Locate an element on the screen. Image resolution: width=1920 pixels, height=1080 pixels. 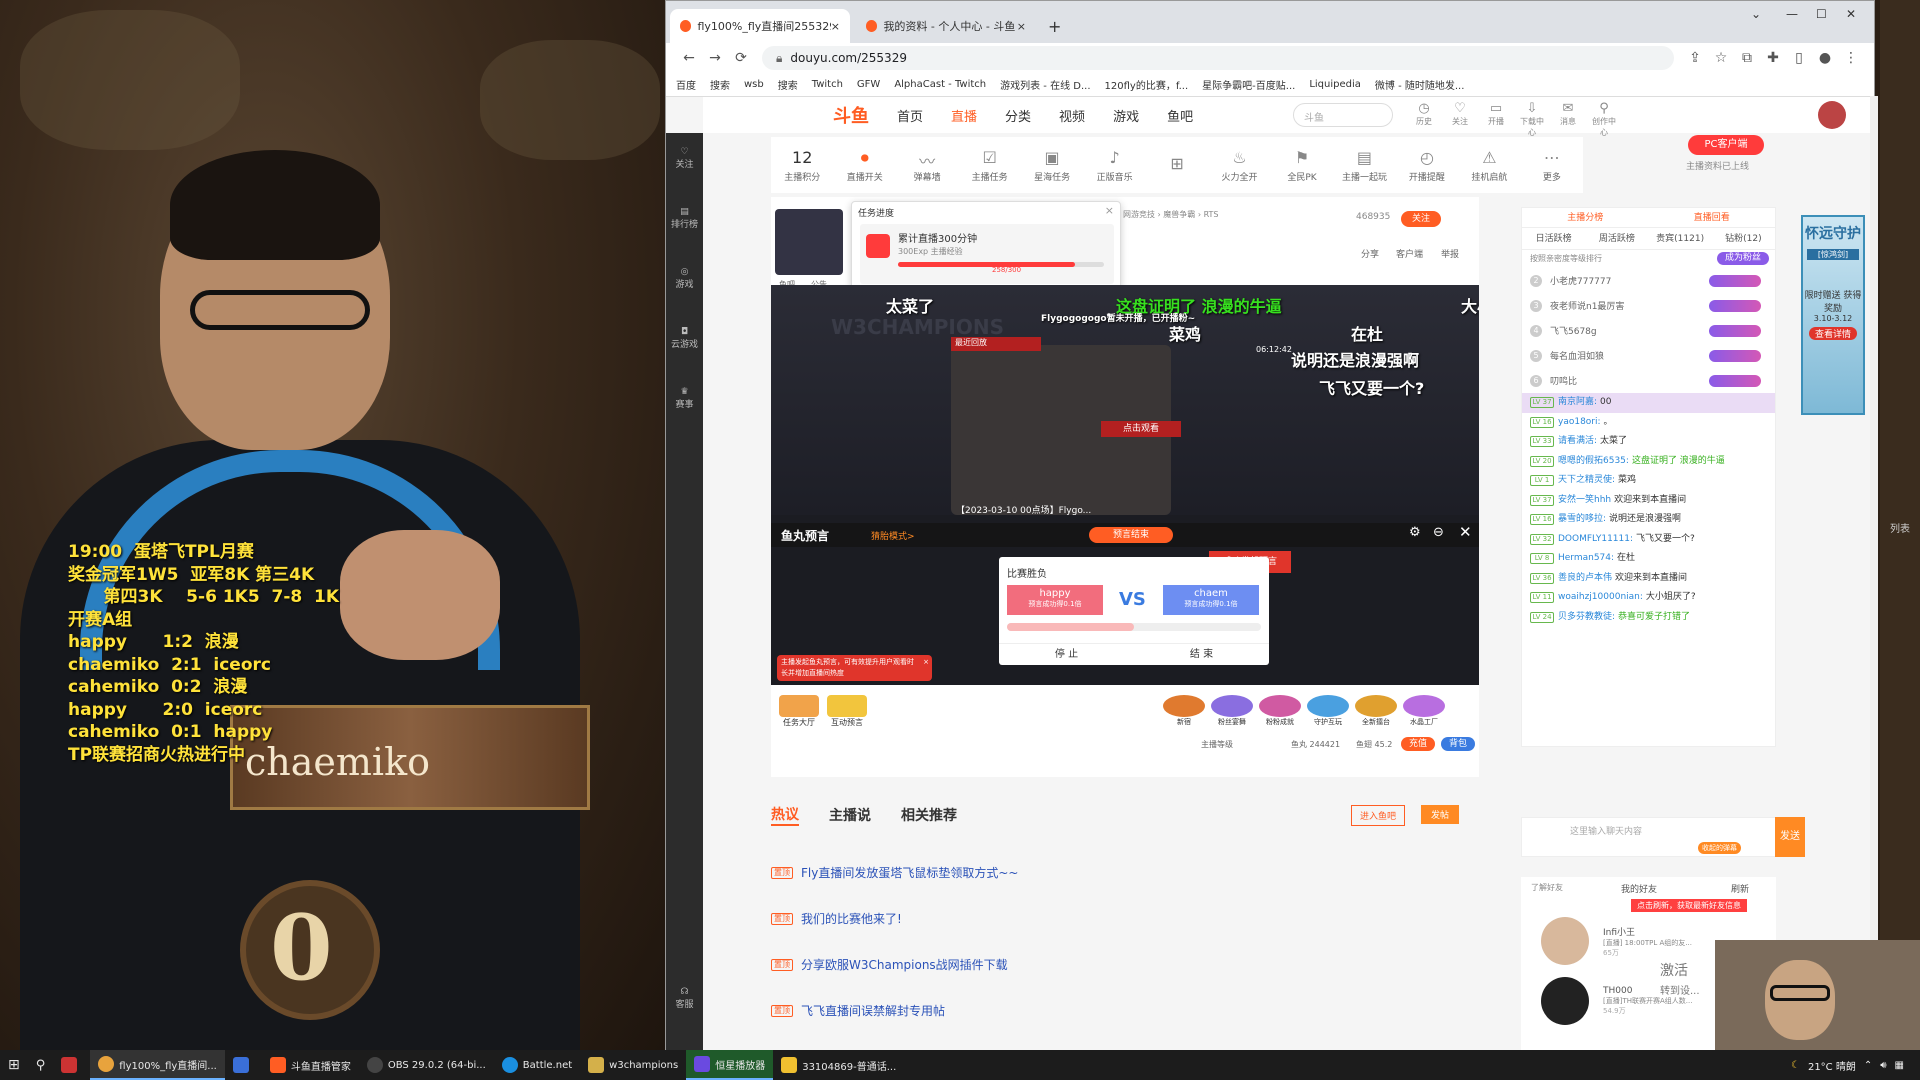
search-icon: ⚲ is located at coordinates (41, 1065).